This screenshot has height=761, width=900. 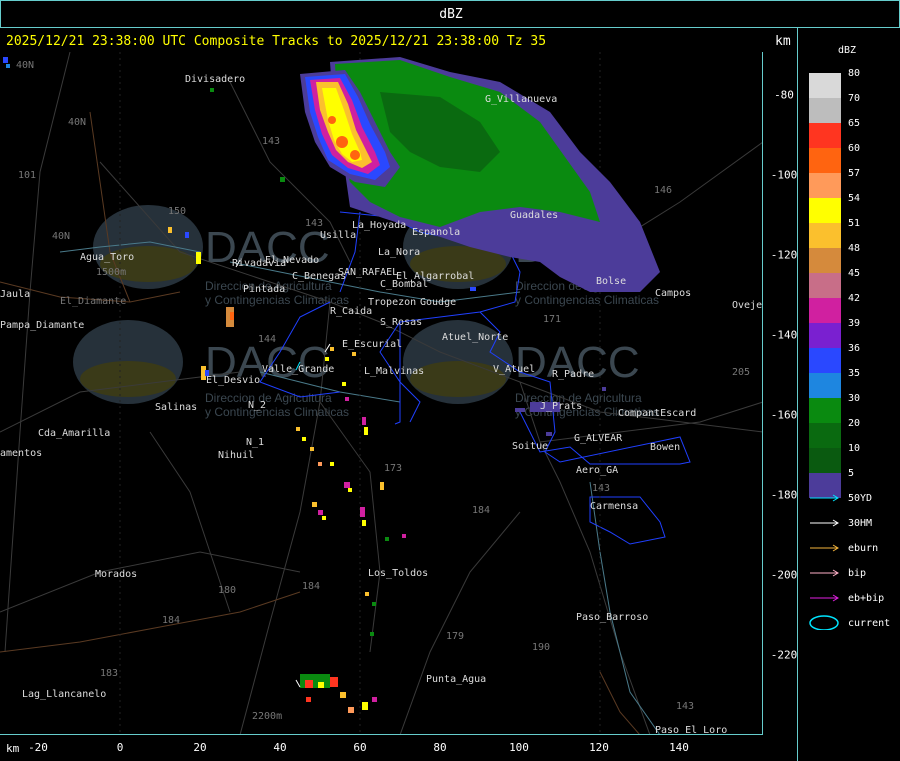 I want to click on legend-label: 48, so click(x=854, y=248).